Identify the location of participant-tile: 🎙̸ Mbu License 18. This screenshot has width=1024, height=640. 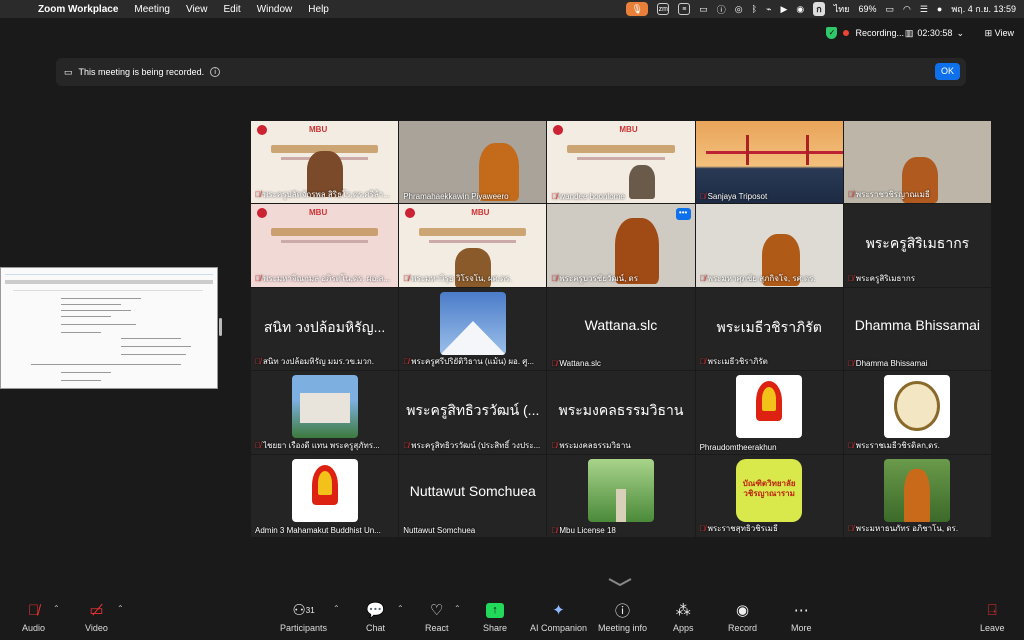
(621, 495).